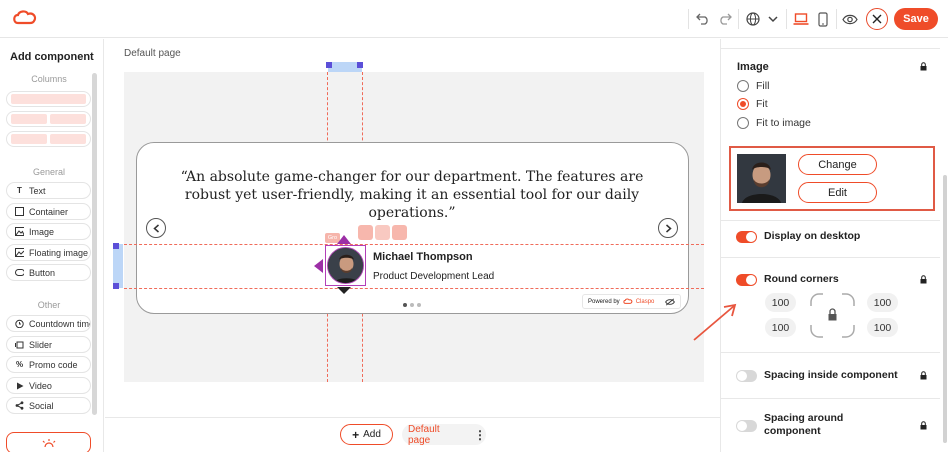  I want to click on change-image-button: Change, so click(837, 164).